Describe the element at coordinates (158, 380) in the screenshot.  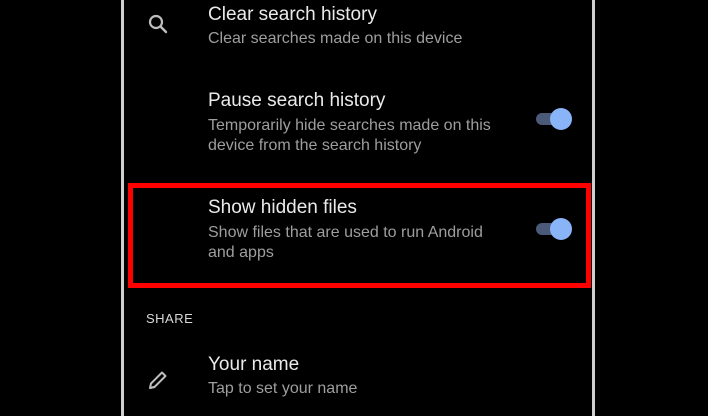
I see `pencil-icon` at that location.